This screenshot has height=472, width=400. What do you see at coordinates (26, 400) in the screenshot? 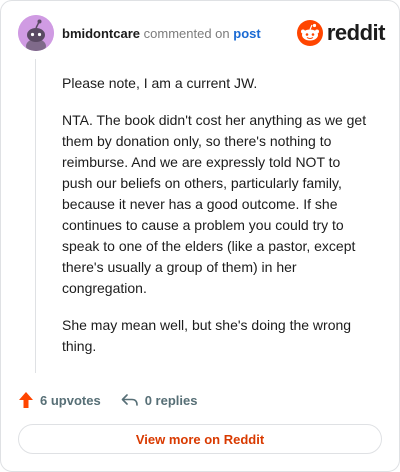
I see `upvote-arrow-icon` at bounding box center [26, 400].